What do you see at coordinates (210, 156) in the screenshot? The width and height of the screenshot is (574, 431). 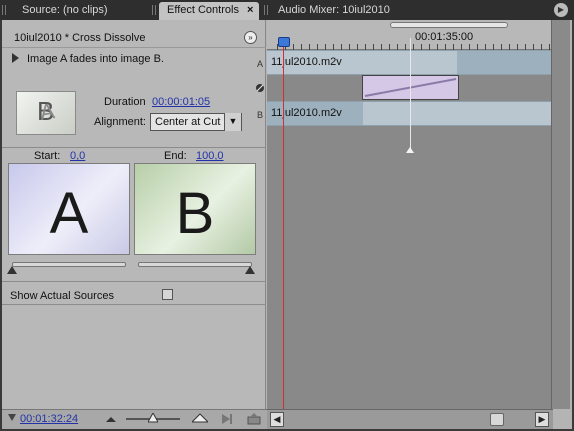 I see `end-value: 100,0` at bounding box center [210, 156].